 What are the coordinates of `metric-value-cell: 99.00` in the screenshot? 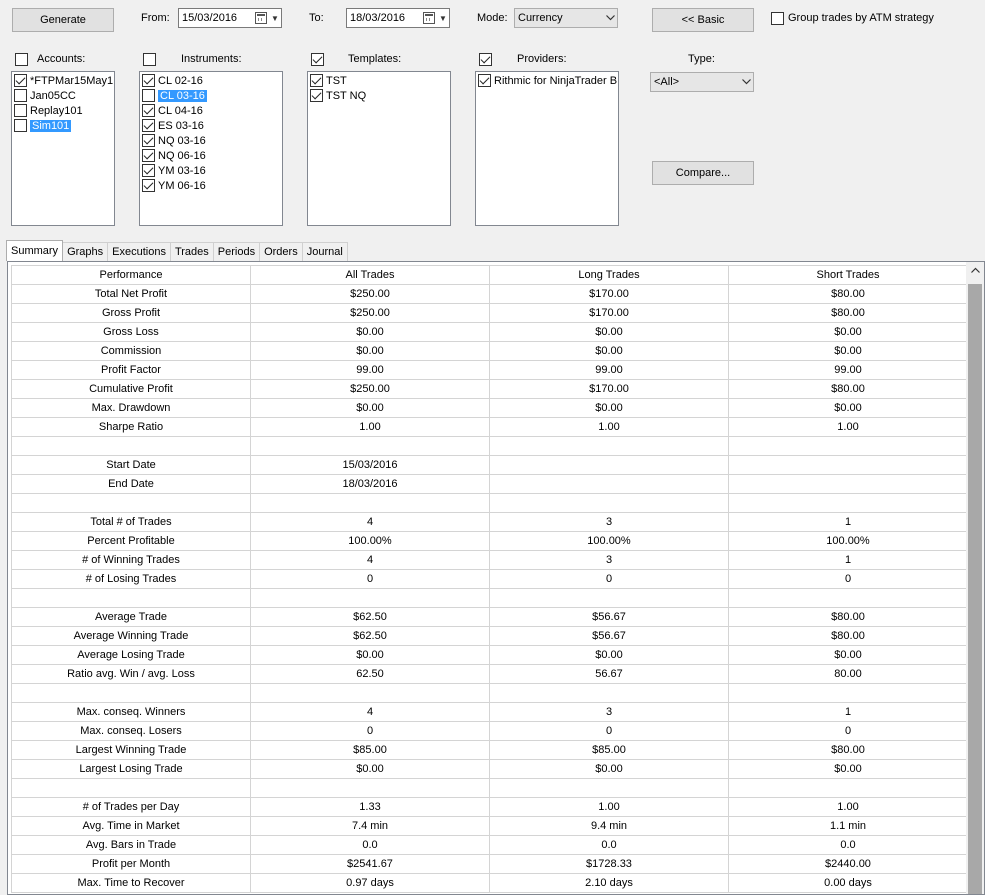 It's located at (609, 370).